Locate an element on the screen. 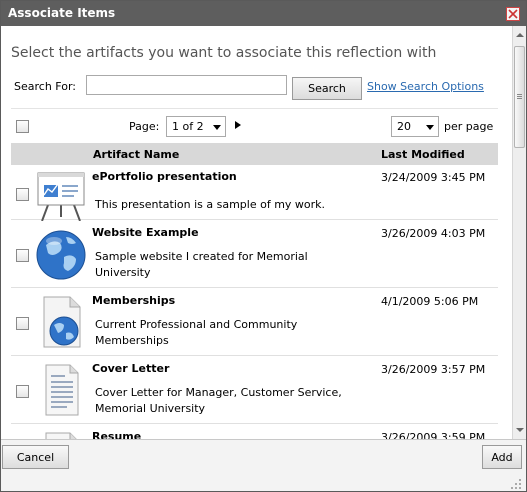  select-all-checkbox is located at coordinates (22, 126).